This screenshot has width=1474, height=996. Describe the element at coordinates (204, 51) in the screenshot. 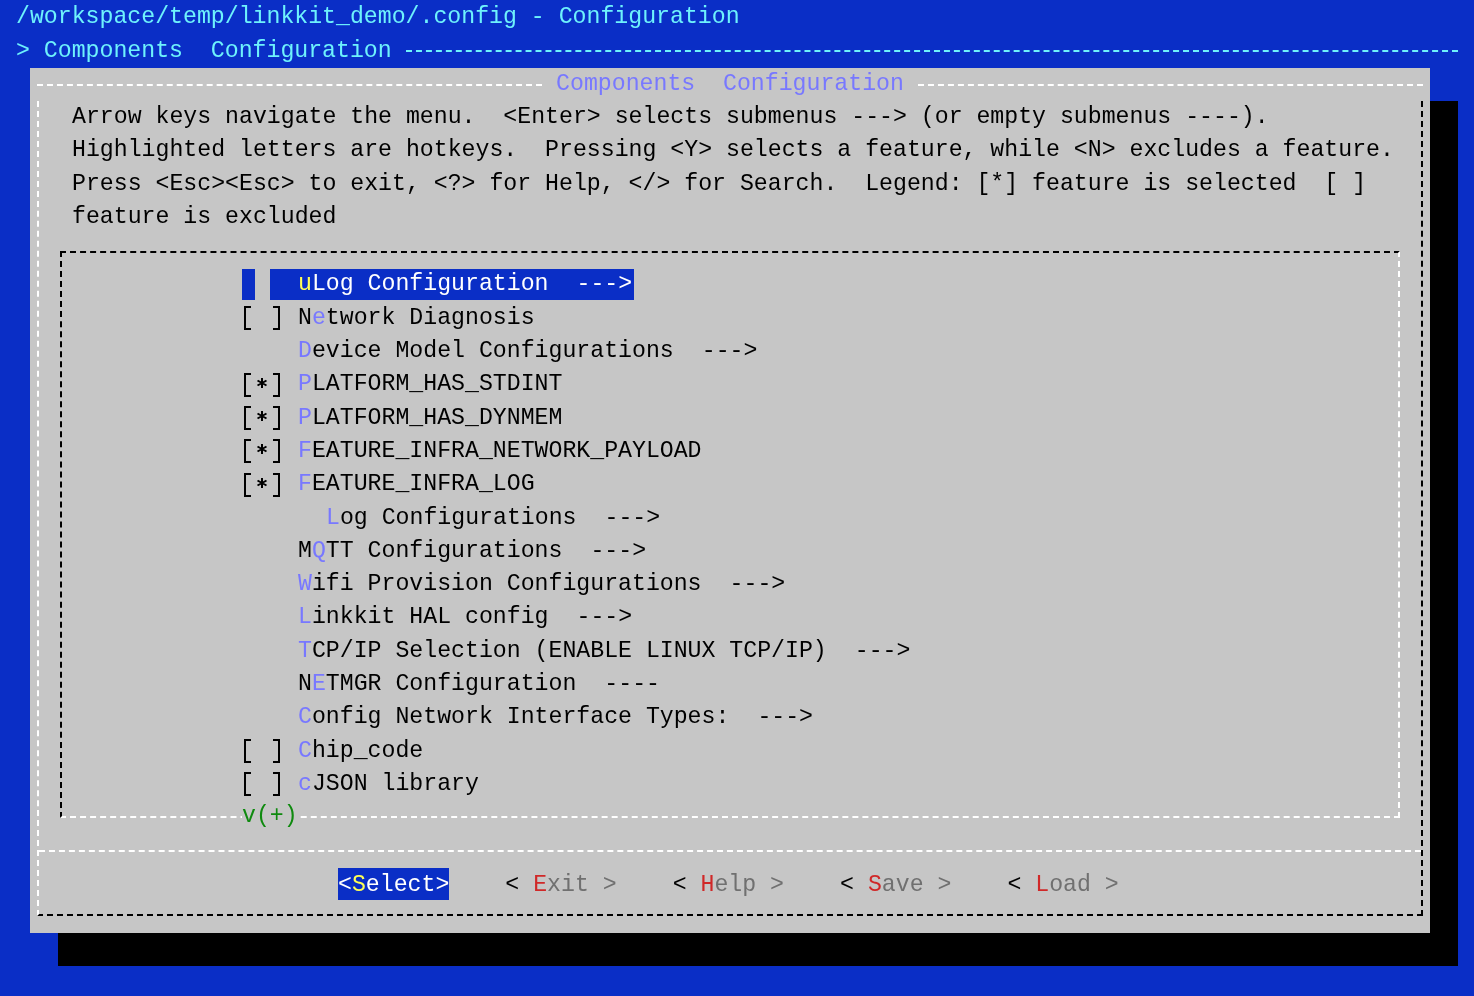

I see `breadcrumb: > Components Configuration` at that location.